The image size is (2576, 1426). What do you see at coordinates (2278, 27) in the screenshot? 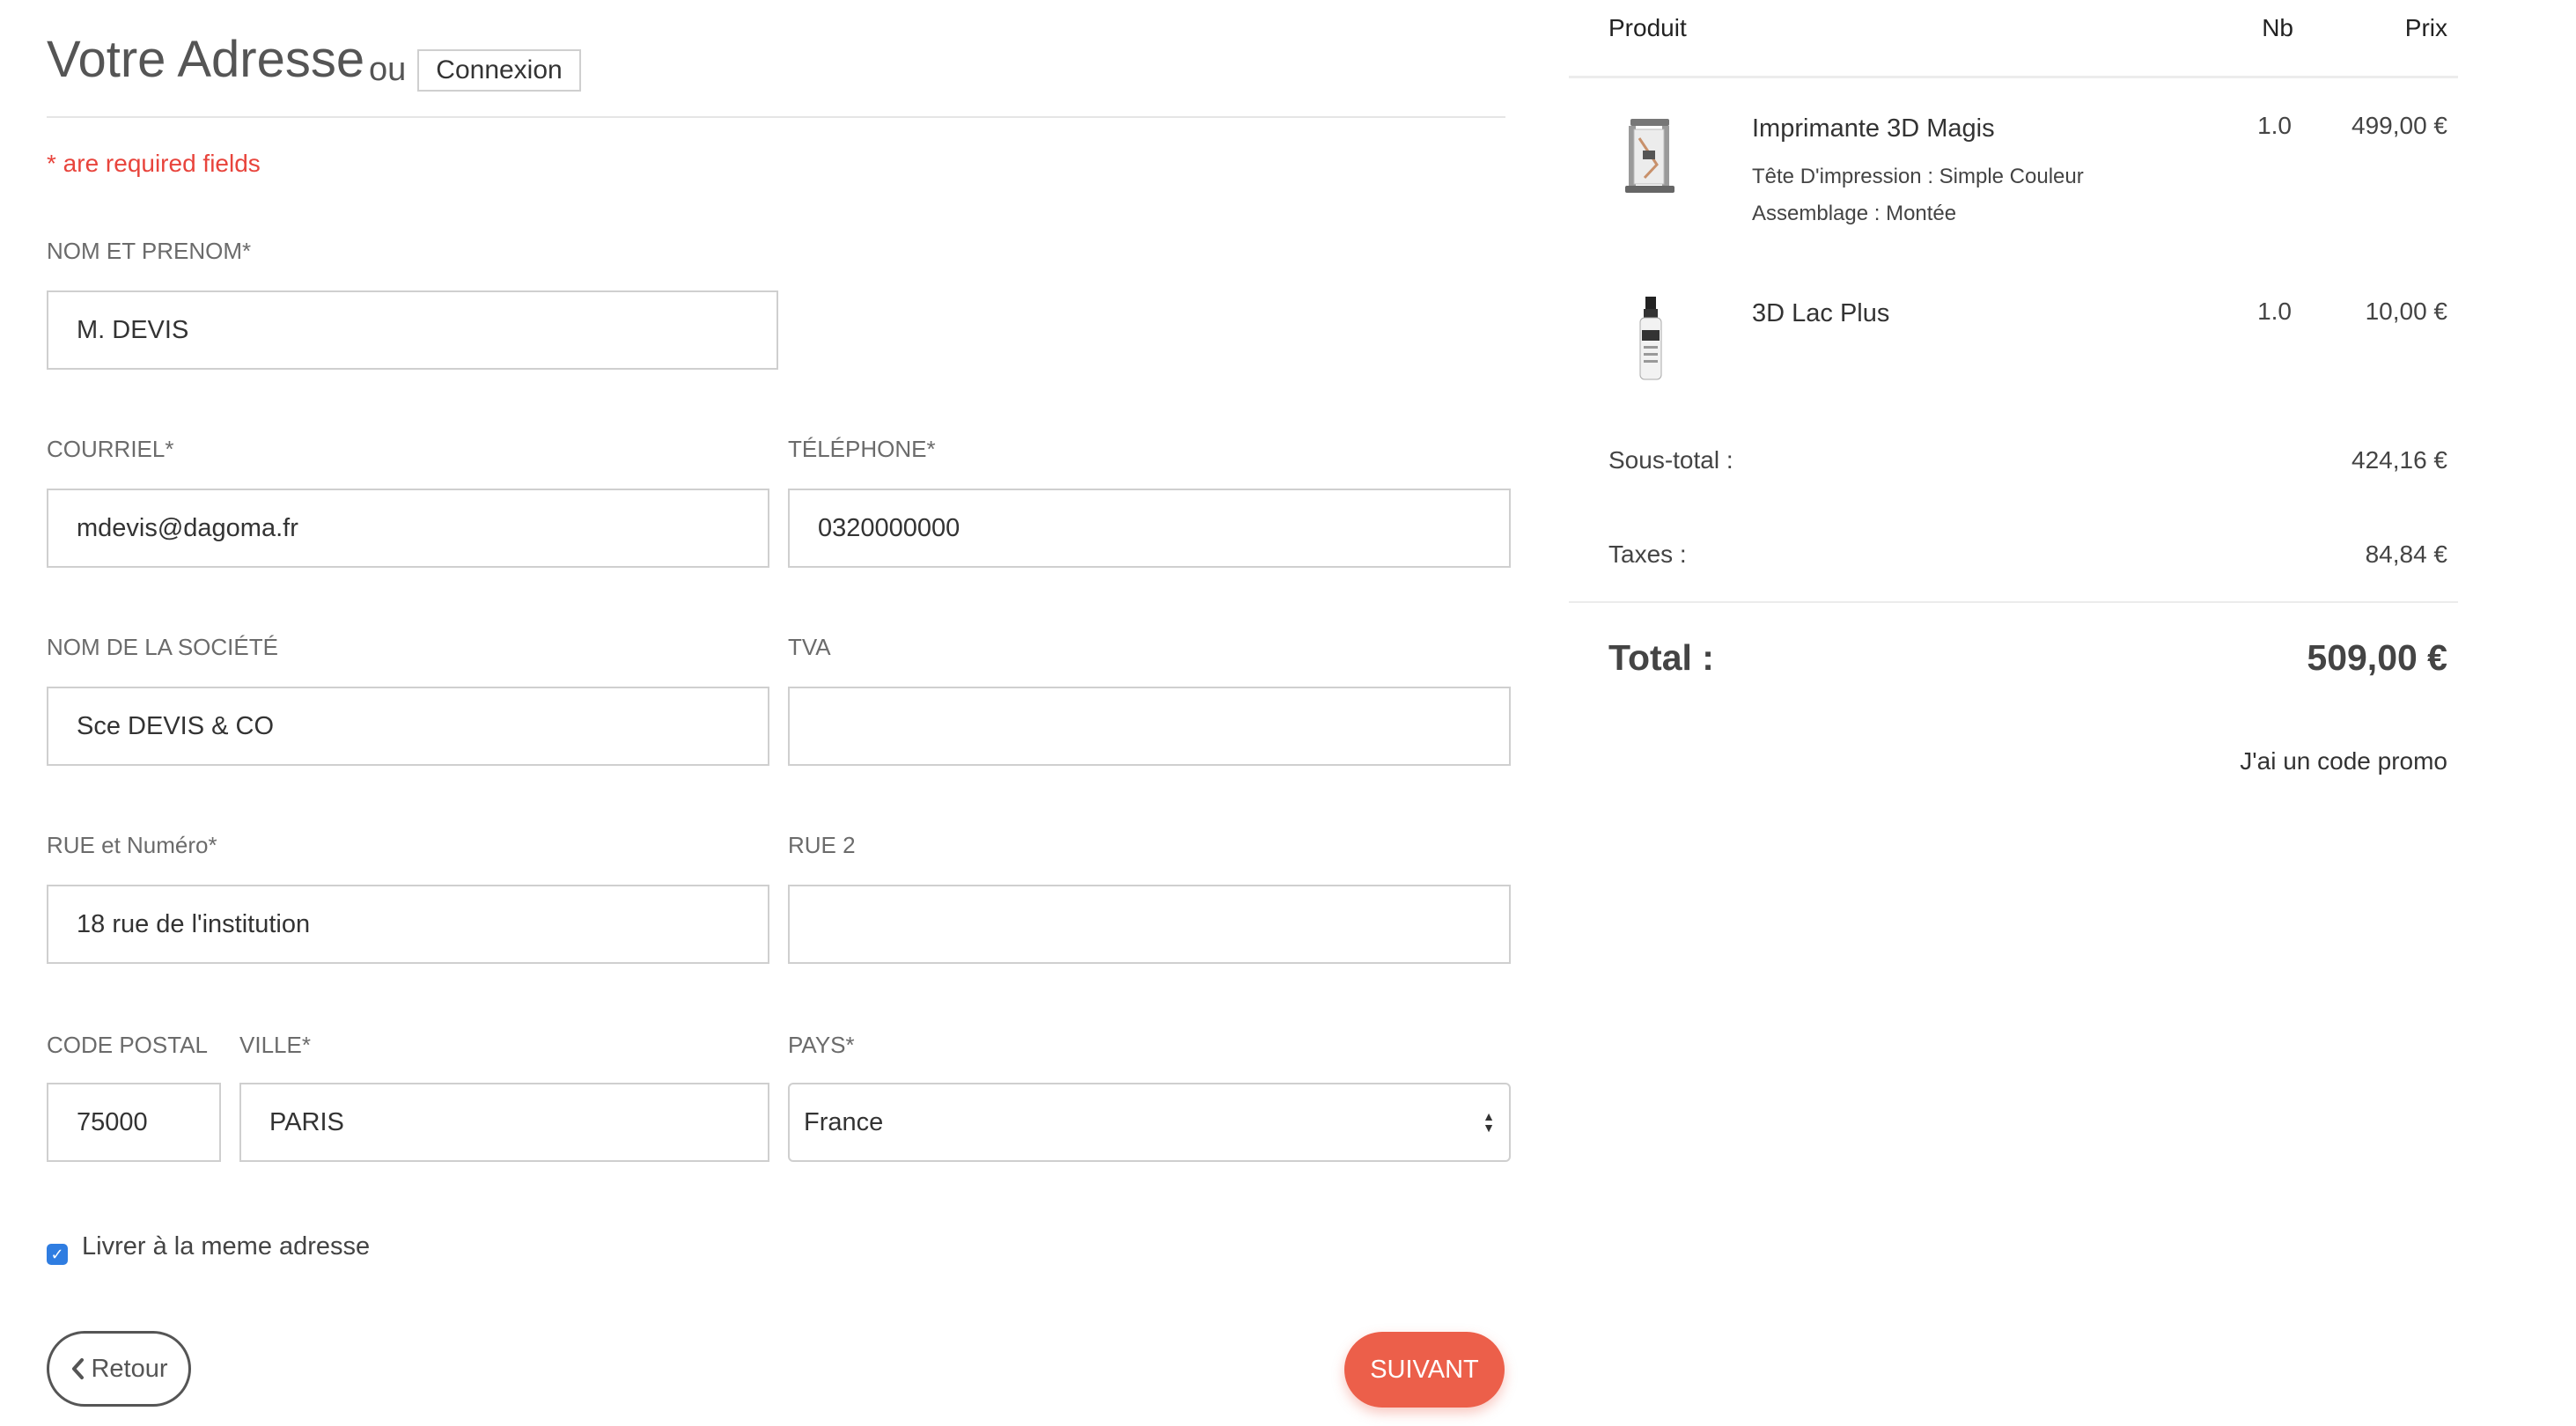
I see `column-header-qty: Nb` at bounding box center [2278, 27].